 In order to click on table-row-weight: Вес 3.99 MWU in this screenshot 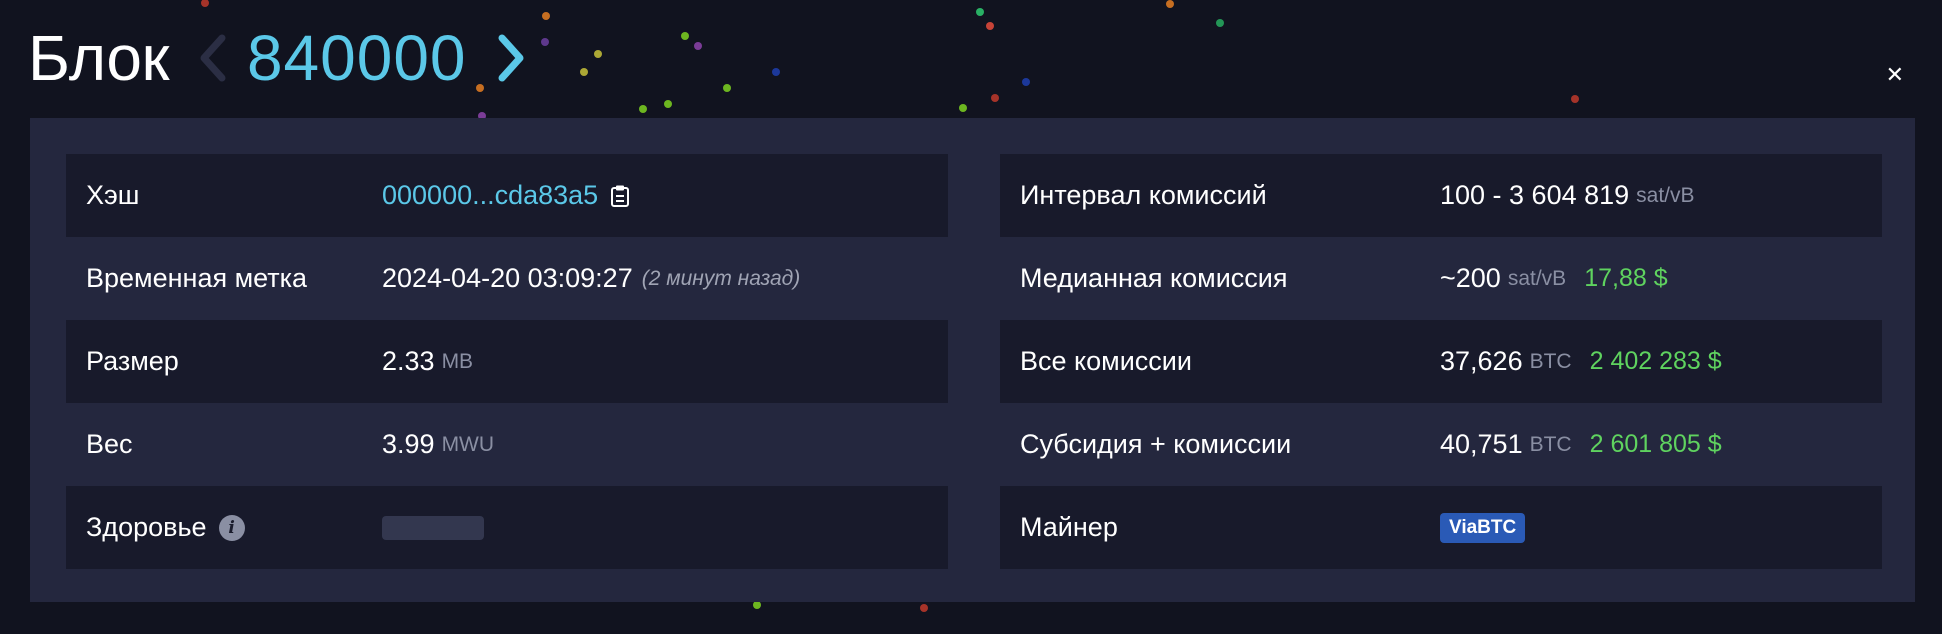, I will do `click(507, 444)`.